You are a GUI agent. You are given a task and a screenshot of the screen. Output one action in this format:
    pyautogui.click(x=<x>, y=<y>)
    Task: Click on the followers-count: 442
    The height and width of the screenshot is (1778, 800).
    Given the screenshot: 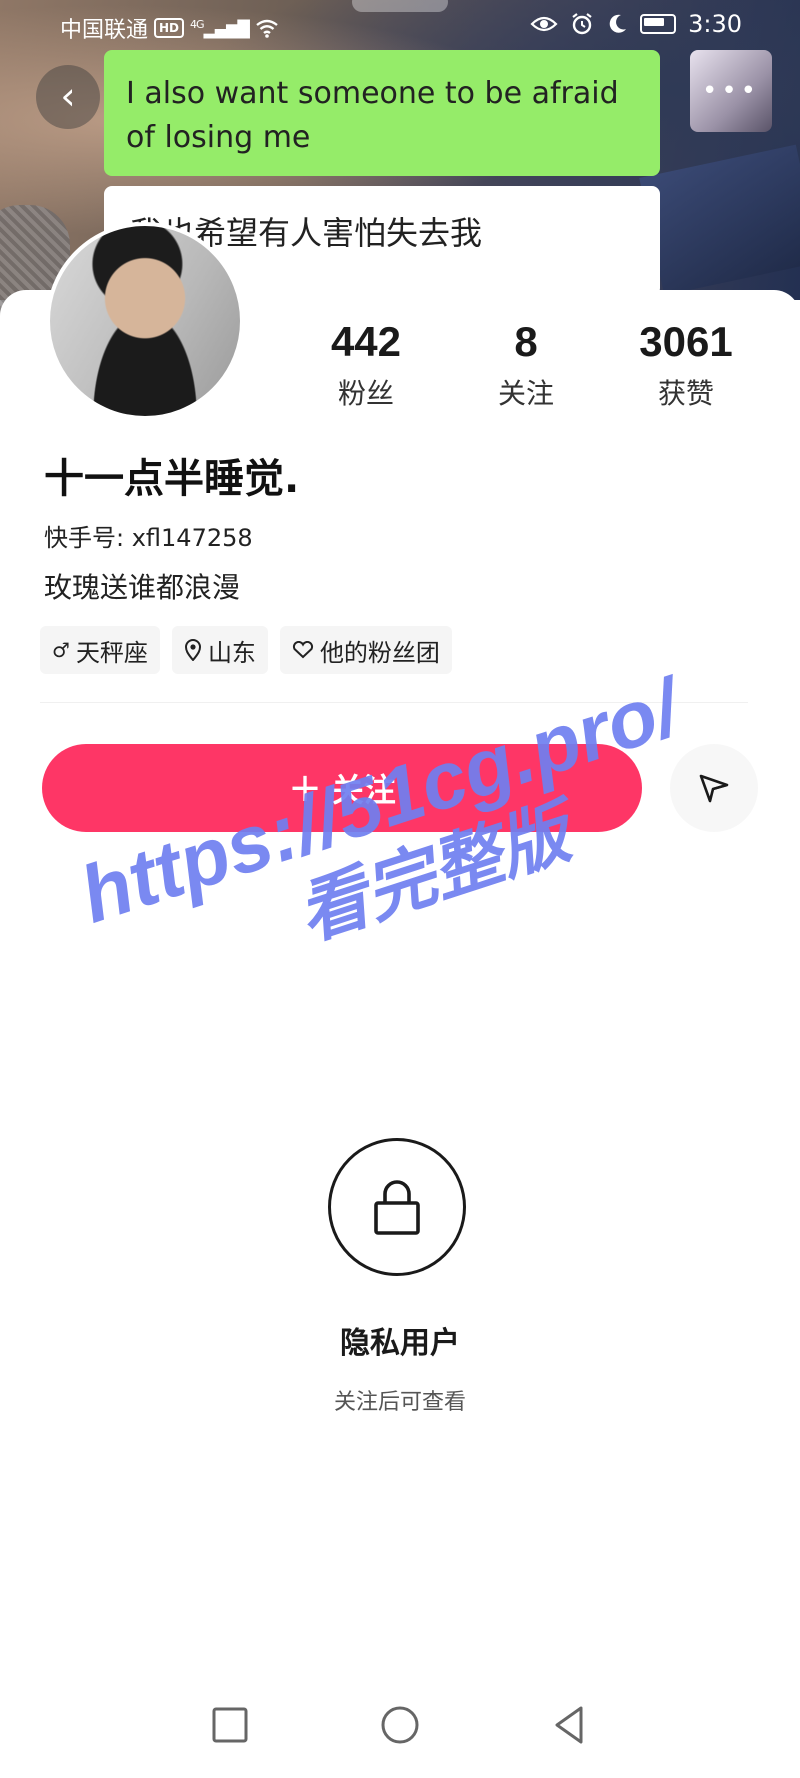 What is the action you would take?
    pyautogui.click(x=366, y=341)
    